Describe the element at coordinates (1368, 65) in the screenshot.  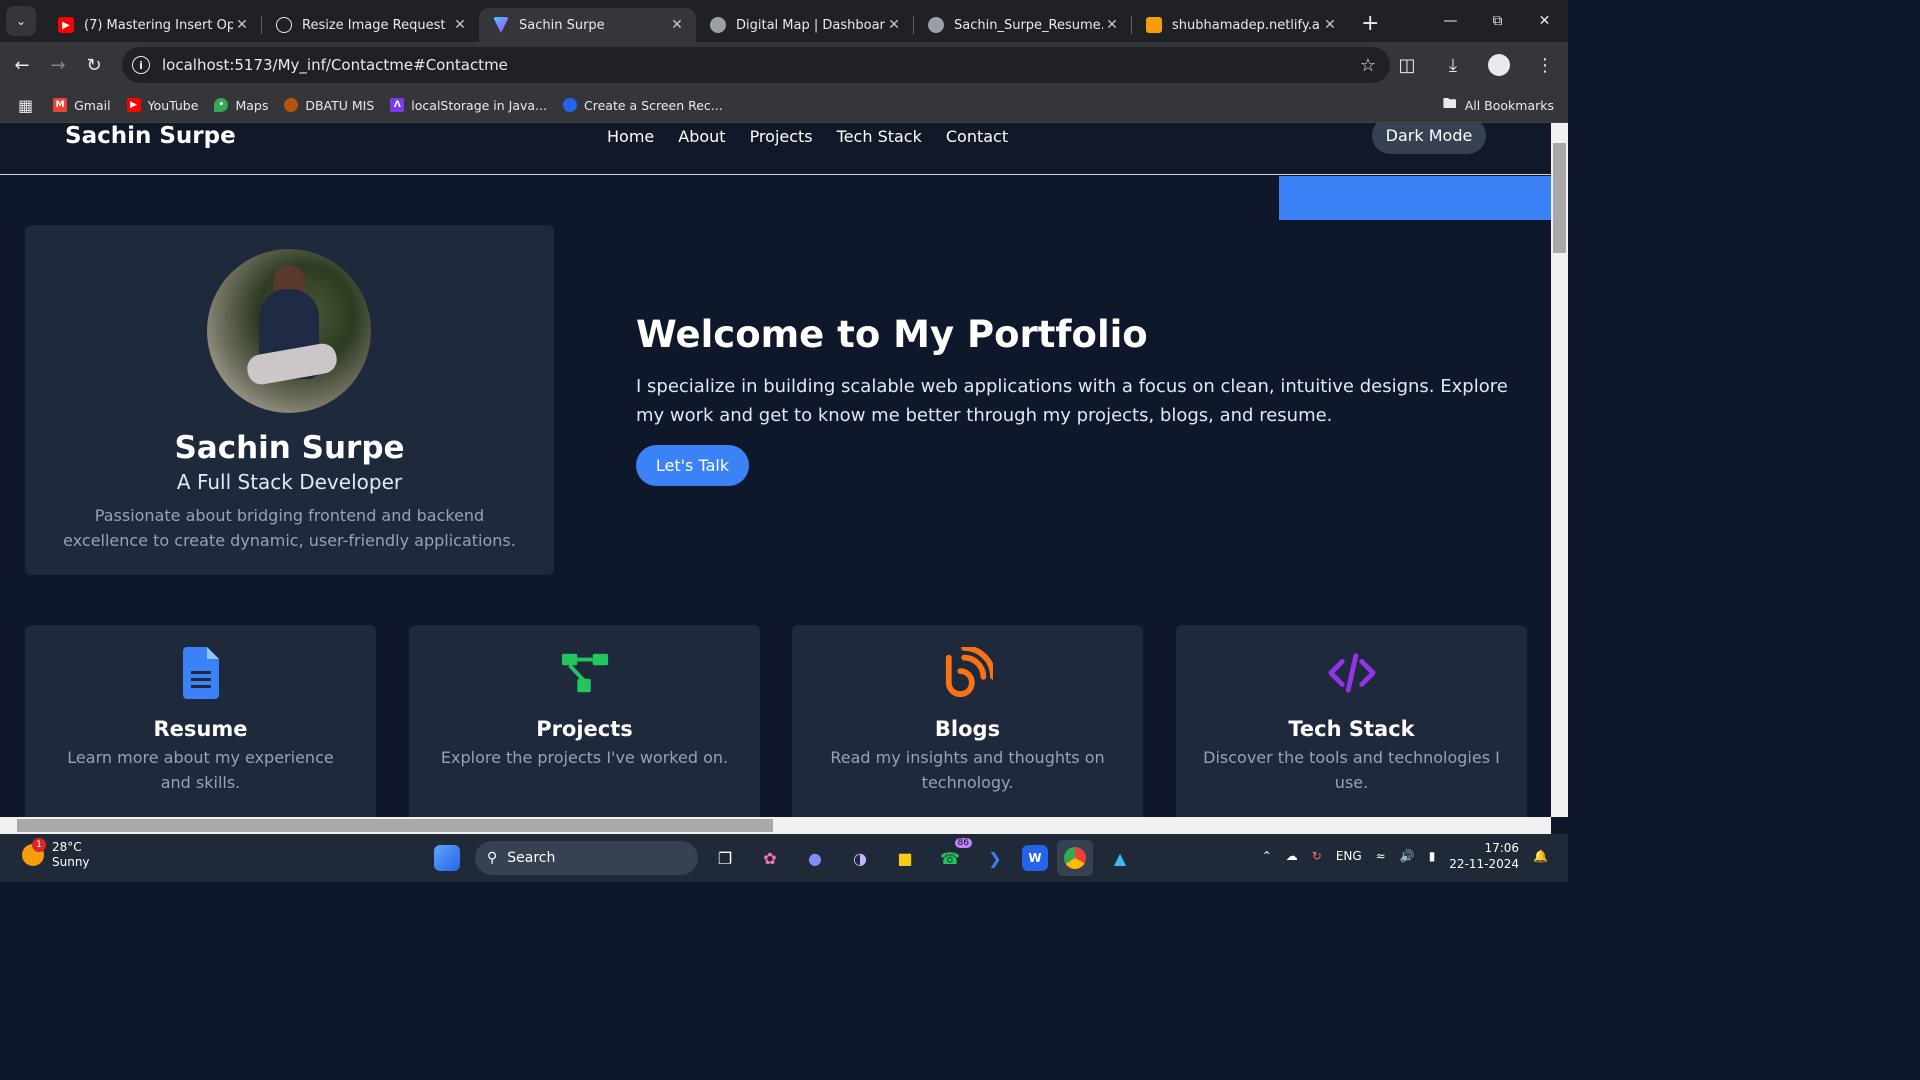
I see `bookmark-star-icon: ☆` at that location.